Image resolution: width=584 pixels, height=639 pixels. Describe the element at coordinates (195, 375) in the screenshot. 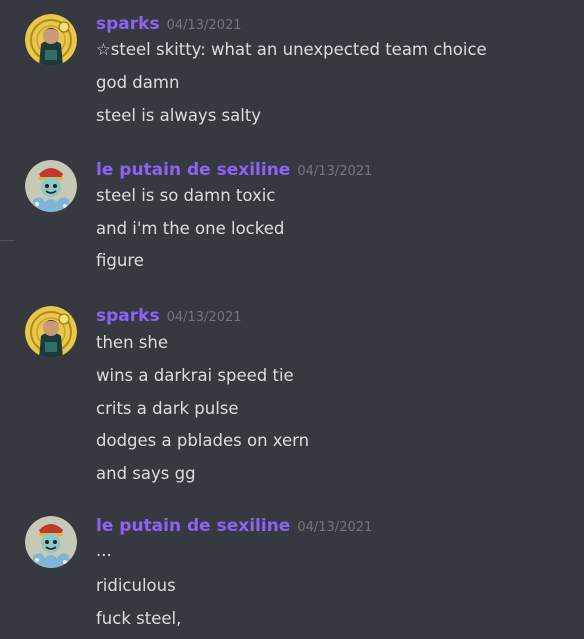

I see `message-text: wins a darkrai speed tie` at that location.